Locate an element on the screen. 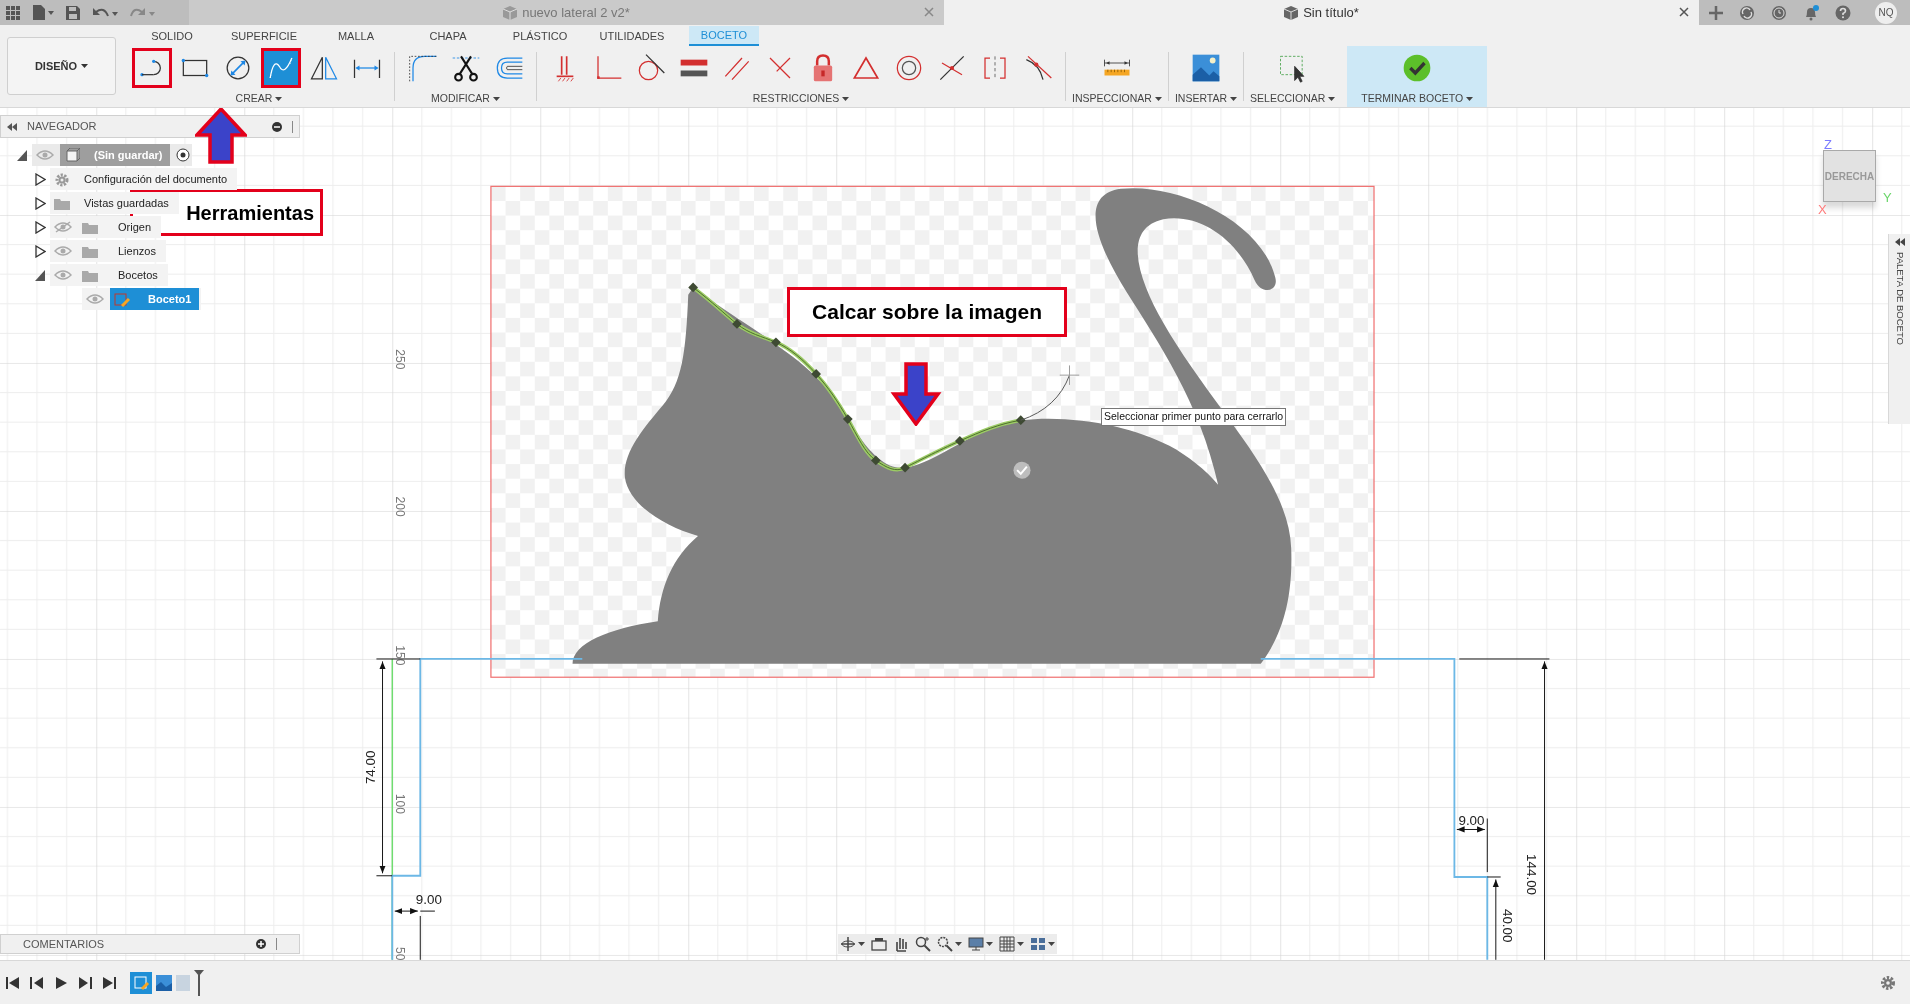 Image resolution: width=1910 pixels, height=1004 pixels. close-icon is located at coordinates (1684, 12).